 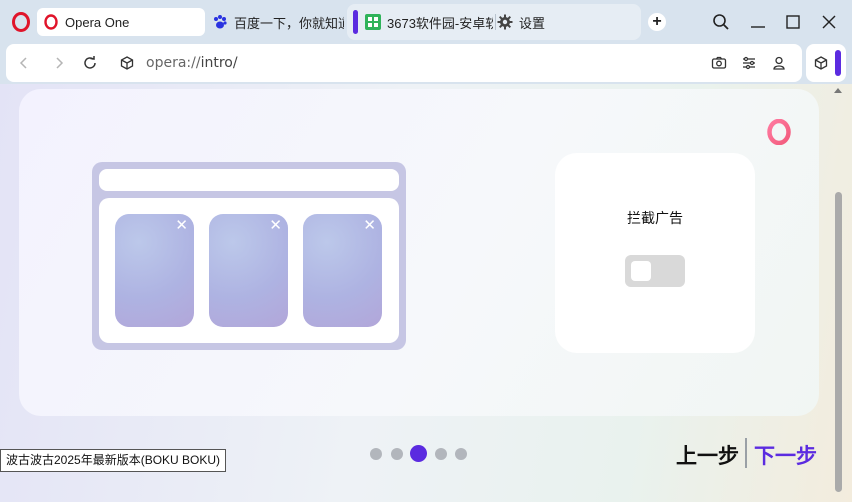 I want to click on new-tab-button: +, so click(x=657, y=22).